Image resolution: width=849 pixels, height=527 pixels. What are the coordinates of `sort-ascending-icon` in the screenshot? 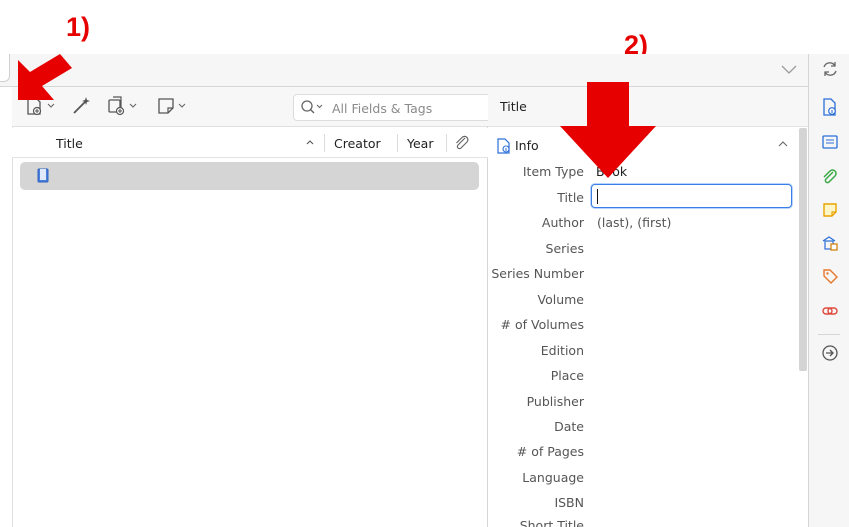 It's located at (310, 143).